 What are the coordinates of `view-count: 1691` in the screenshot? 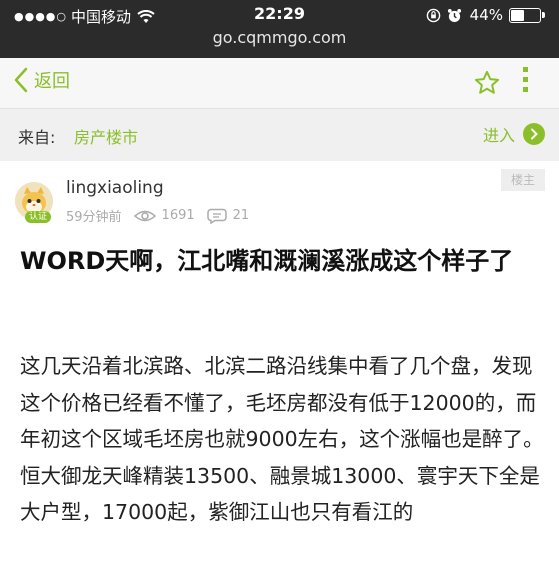 It's located at (178, 215).